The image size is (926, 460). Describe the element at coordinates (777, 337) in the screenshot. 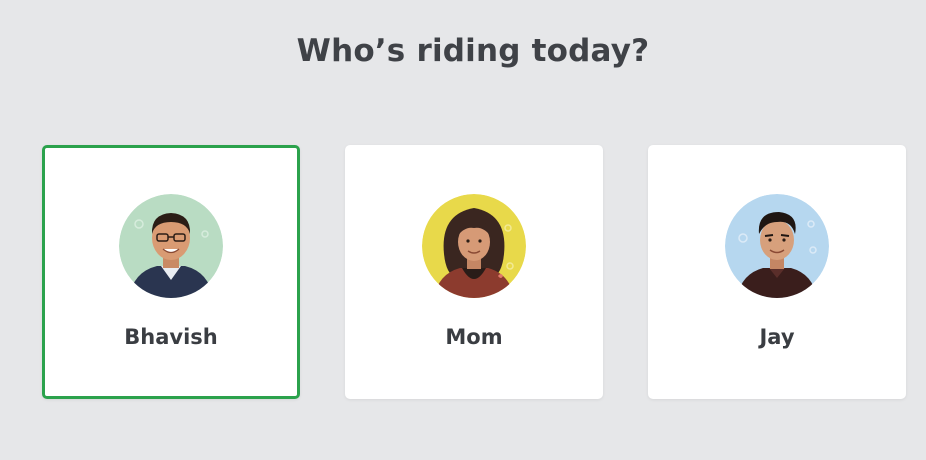

I see `profile-name: Jay` at that location.